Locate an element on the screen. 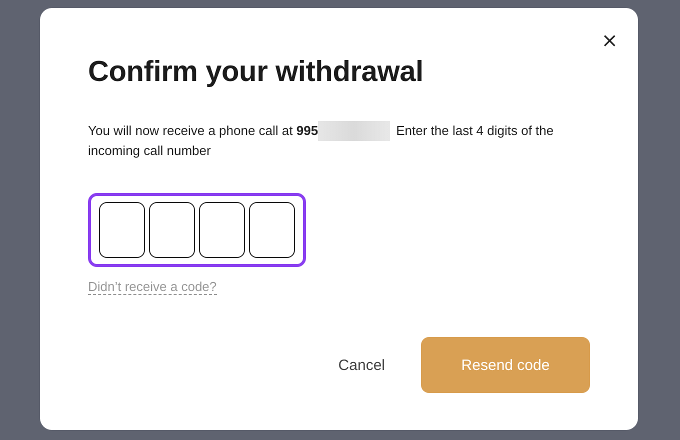  cancel-button: Cancel is located at coordinates (361, 365).